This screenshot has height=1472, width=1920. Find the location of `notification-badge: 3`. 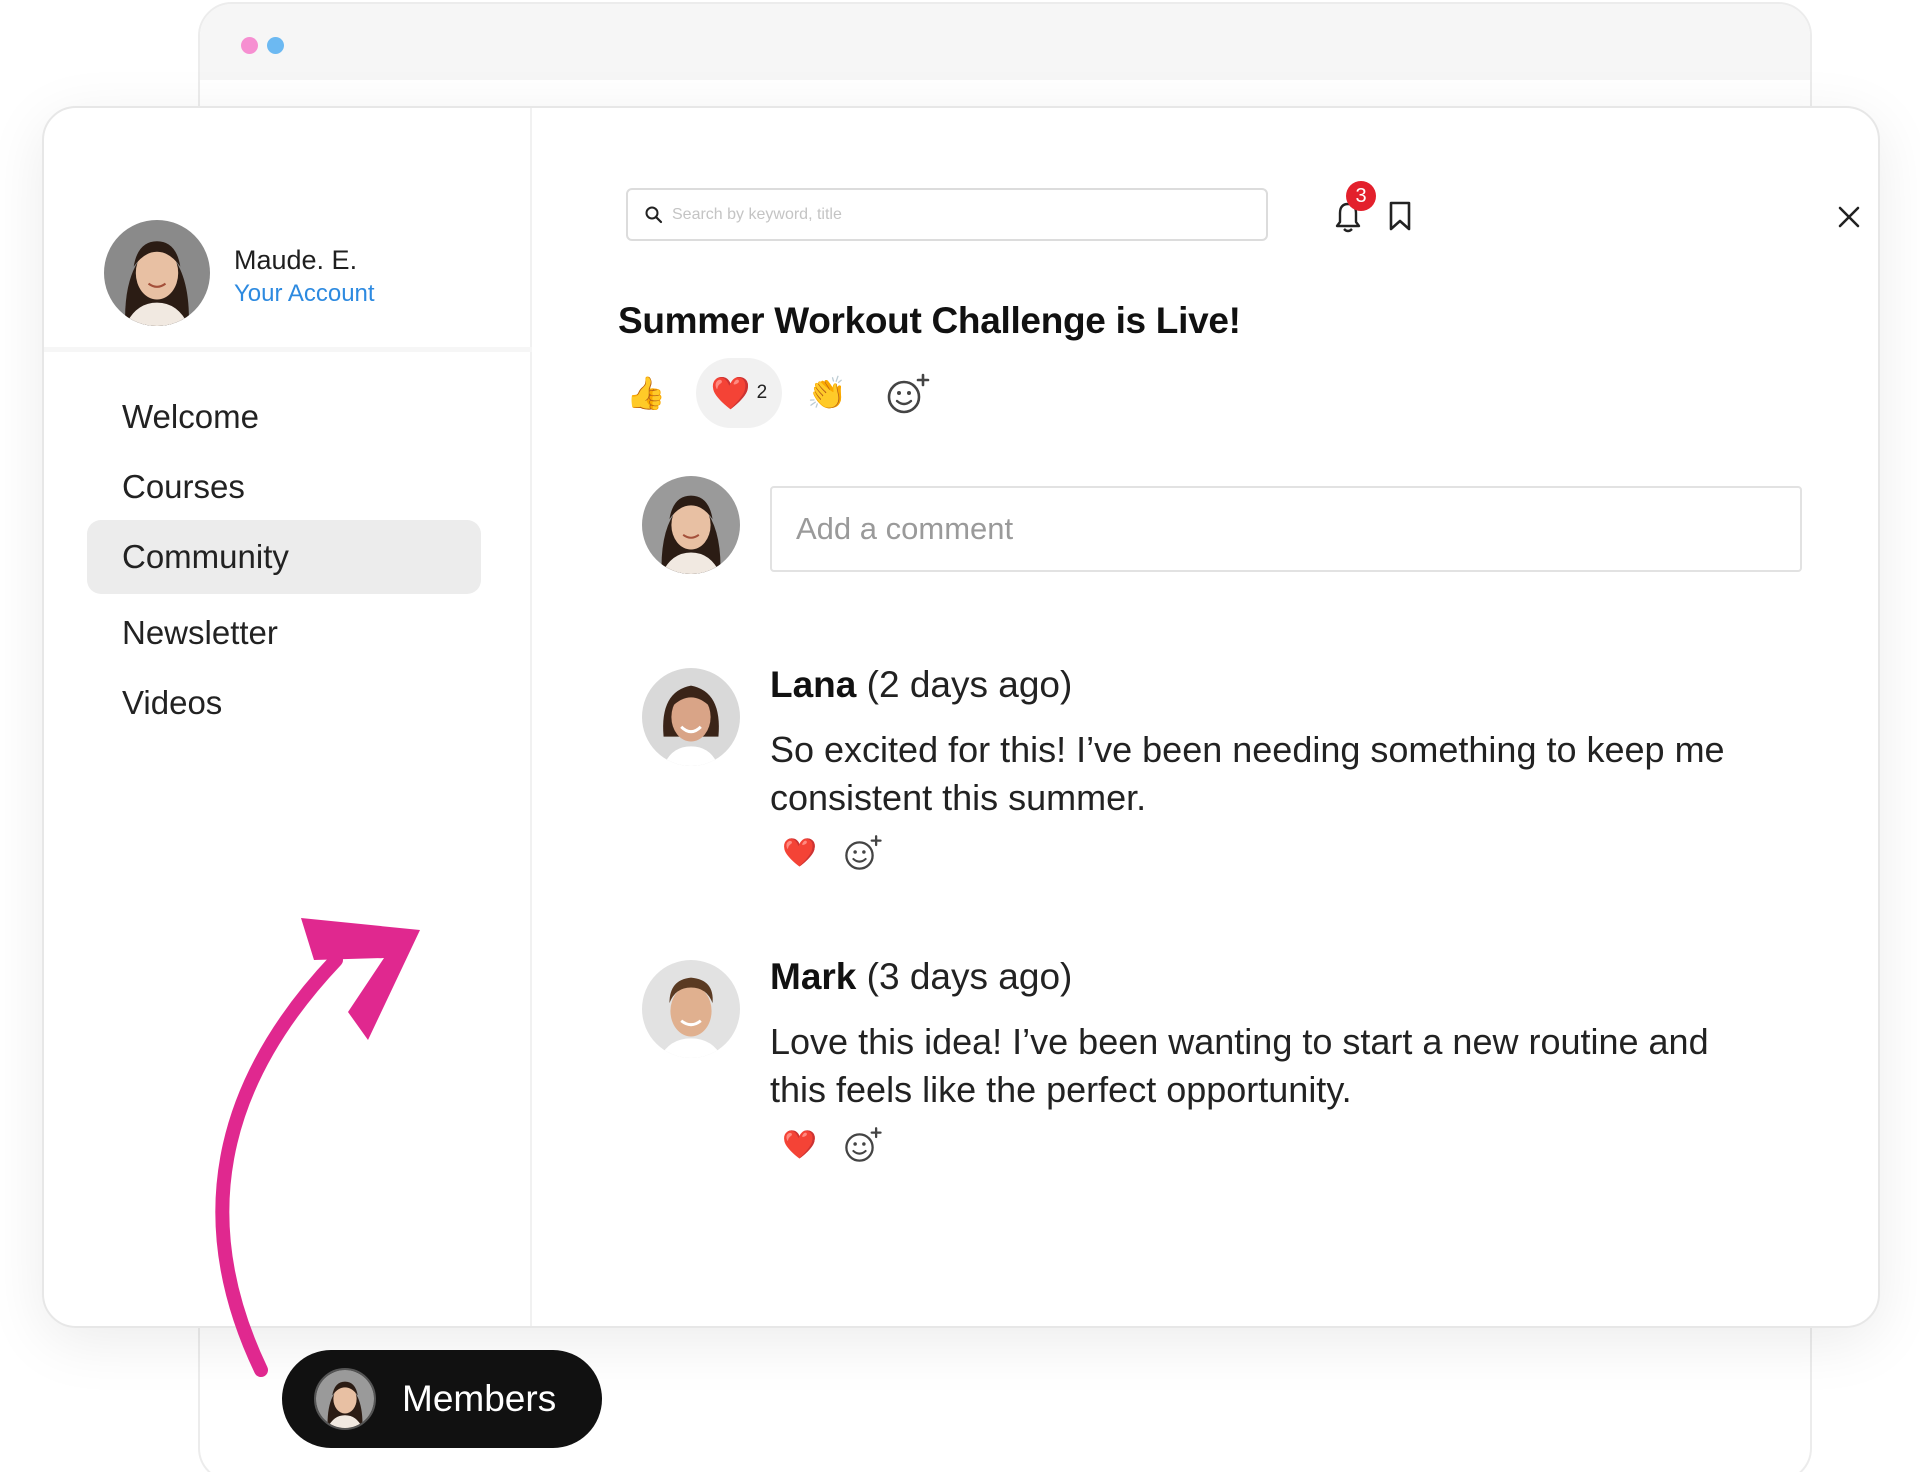

notification-badge: 3 is located at coordinates (1361, 196).